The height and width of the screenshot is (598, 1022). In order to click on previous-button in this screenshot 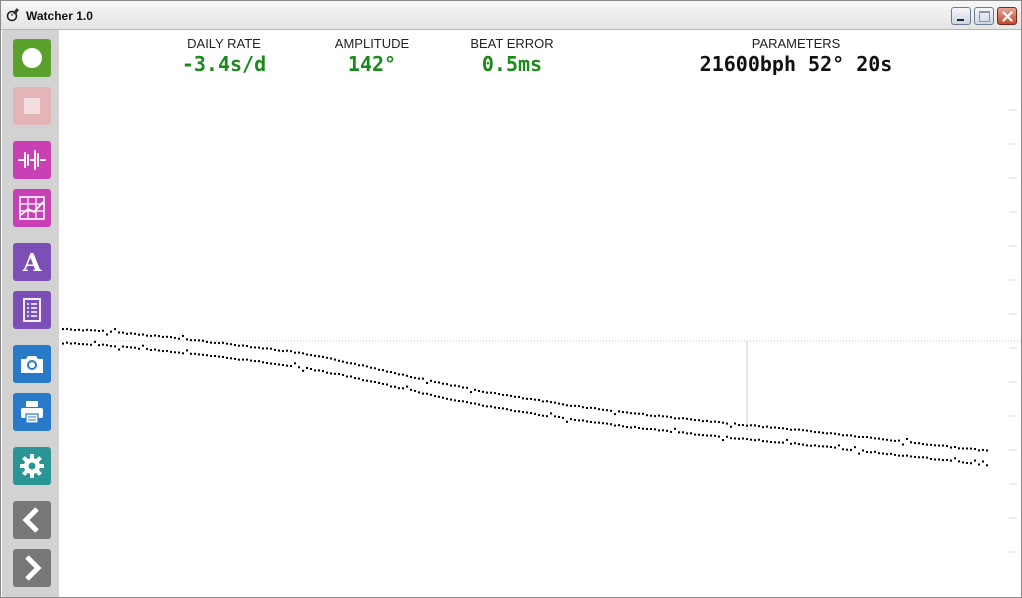, I will do `click(32, 520)`.